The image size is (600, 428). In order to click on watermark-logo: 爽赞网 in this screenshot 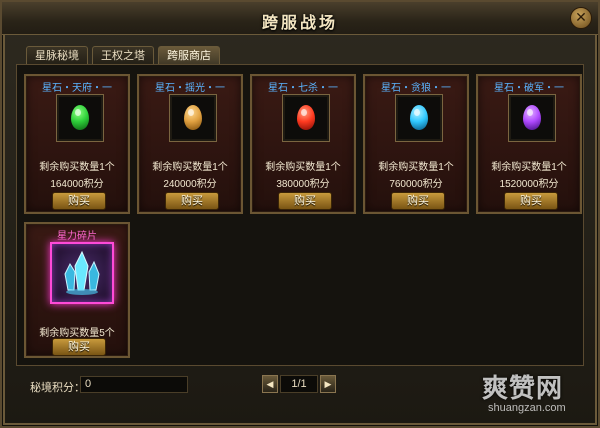, I will do `click(523, 388)`.